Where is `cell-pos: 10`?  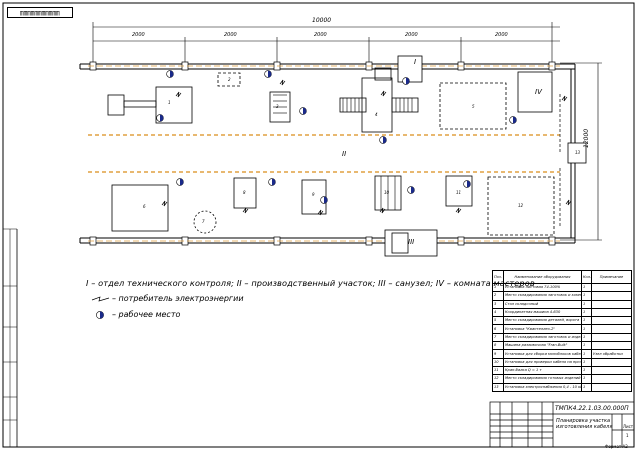
cell-pos: 10 is located at coordinates (498, 362).